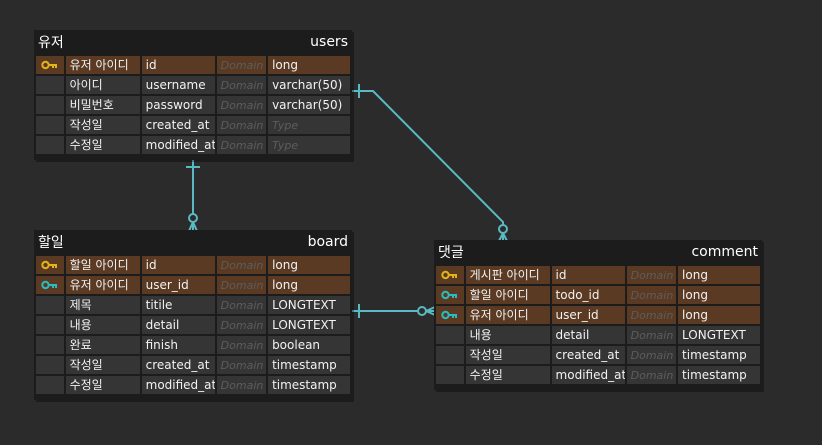 This screenshot has width=822, height=445. What do you see at coordinates (193, 306) in the screenshot?
I see `column-row: 제목 titile Domain LONGTEXT` at bounding box center [193, 306].